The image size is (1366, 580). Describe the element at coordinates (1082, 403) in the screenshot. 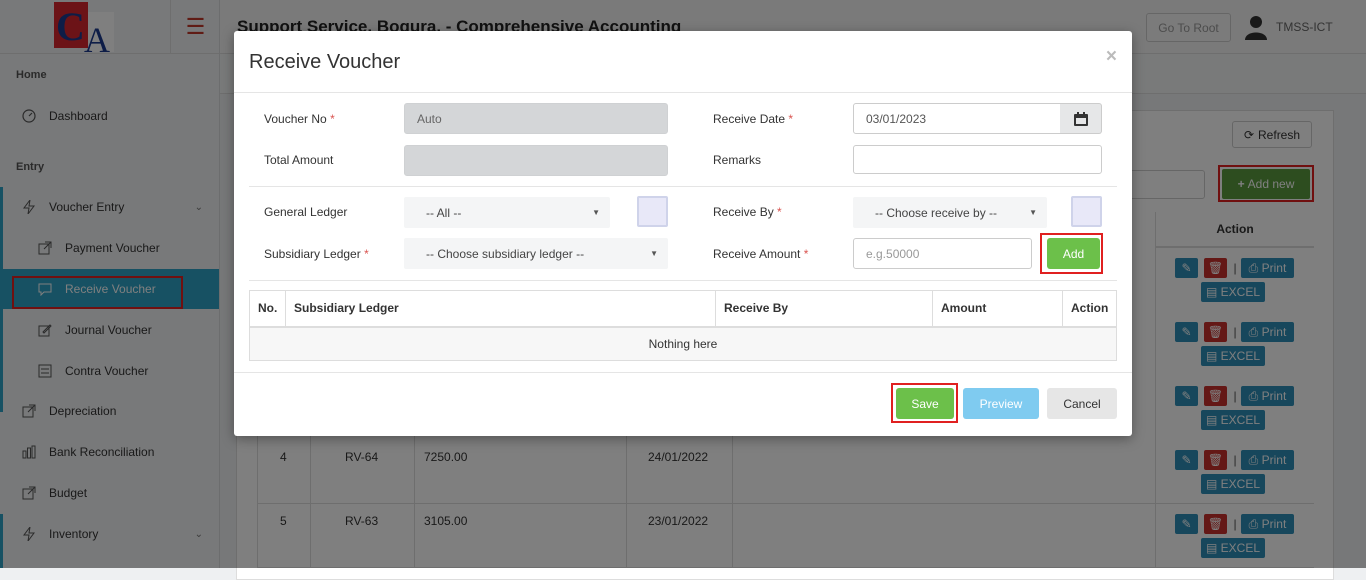

I see `cancel-button: Cancel` at that location.